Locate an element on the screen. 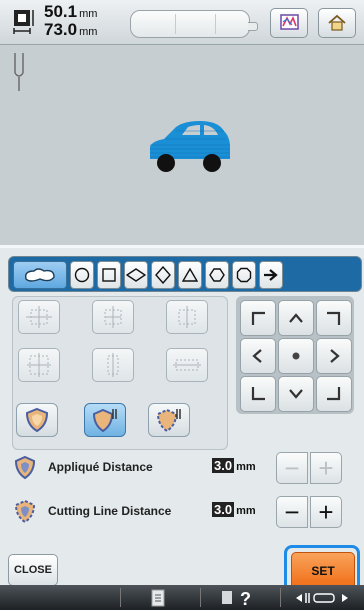 Image resolution: width=364 pixels, height=610 pixels. car-design is located at coordinates (190, 146).